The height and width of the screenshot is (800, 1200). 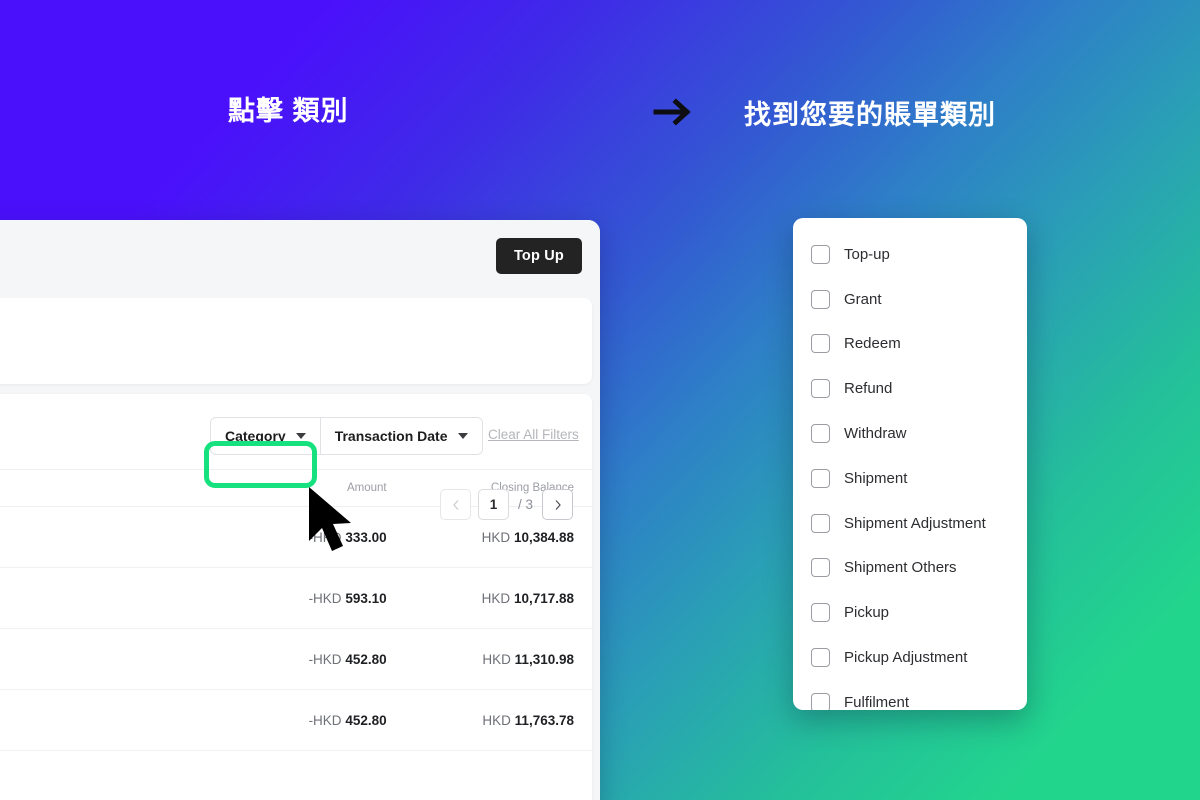 I want to click on headline-step2-text: 找到您要的賬單類別, so click(x=870, y=115).